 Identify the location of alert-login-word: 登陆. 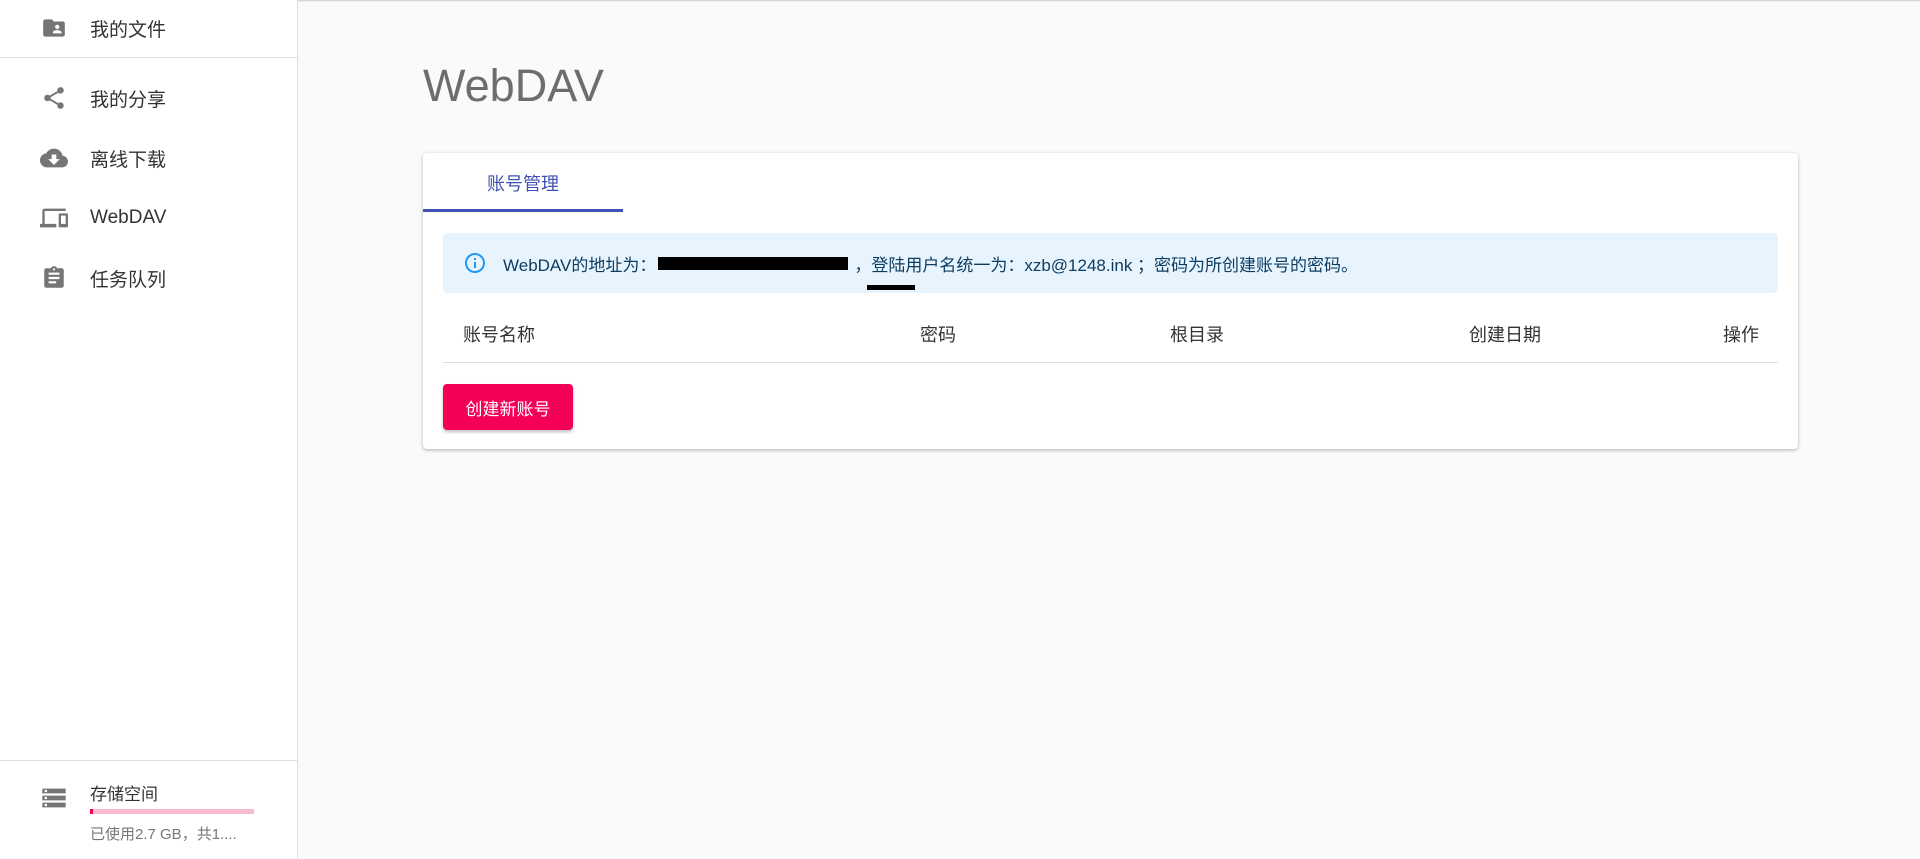
(891, 270).